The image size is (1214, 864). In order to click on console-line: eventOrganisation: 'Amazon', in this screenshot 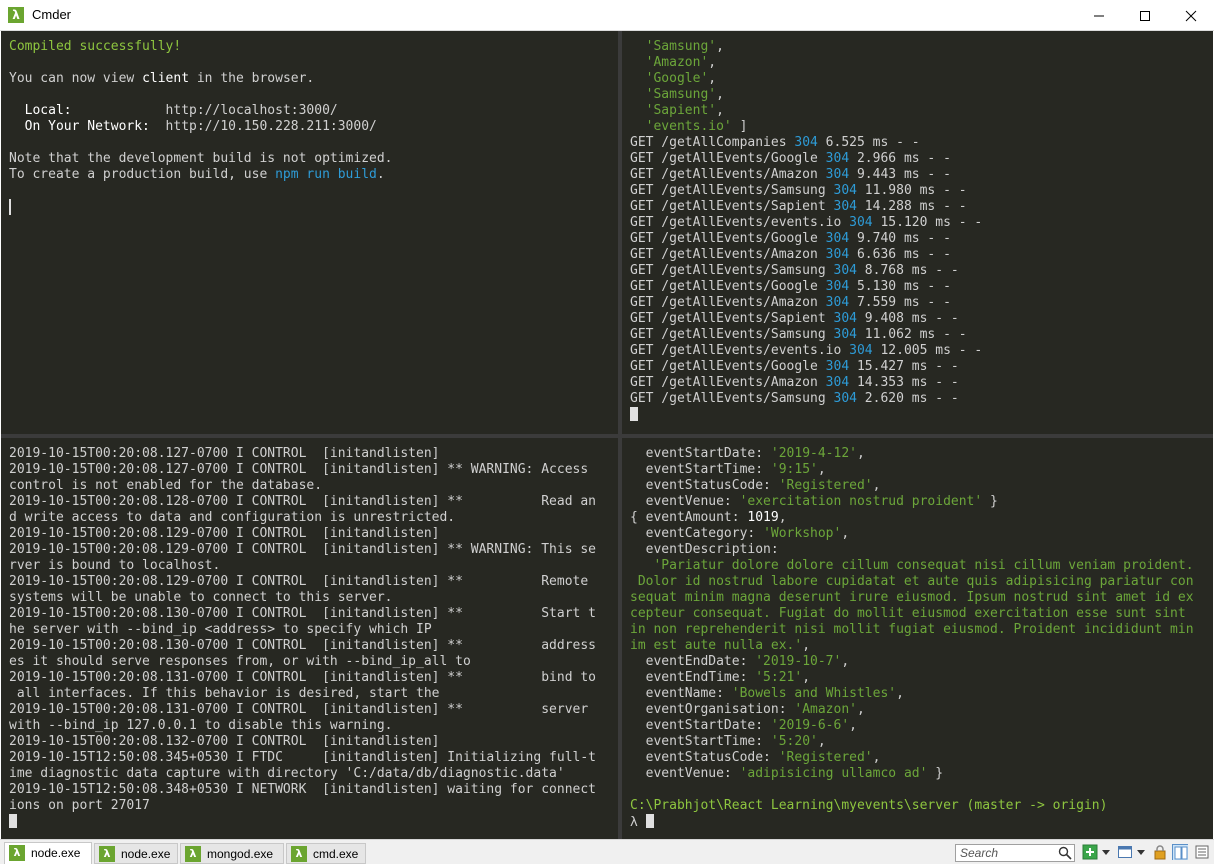, I will do `click(912, 710)`.